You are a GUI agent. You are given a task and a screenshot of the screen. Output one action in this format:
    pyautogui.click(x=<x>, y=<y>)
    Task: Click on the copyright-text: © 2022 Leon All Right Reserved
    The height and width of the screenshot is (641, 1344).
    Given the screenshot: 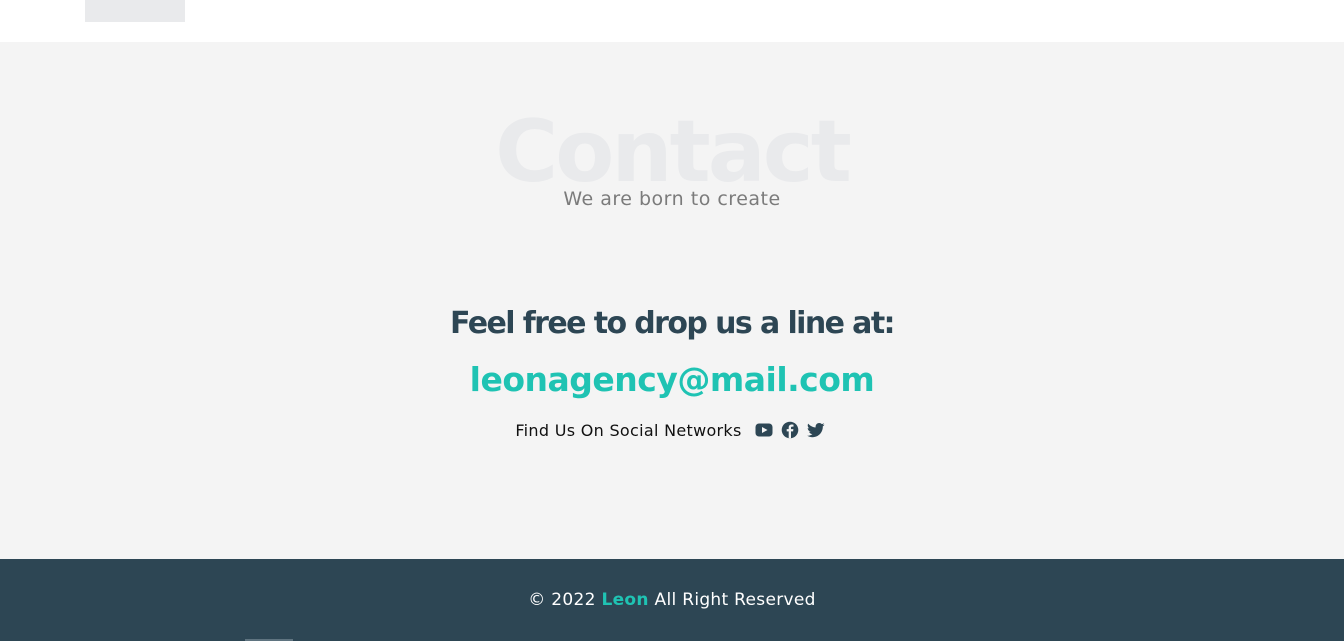 What is the action you would take?
    pyautogui.click(x=672, y=600)
    